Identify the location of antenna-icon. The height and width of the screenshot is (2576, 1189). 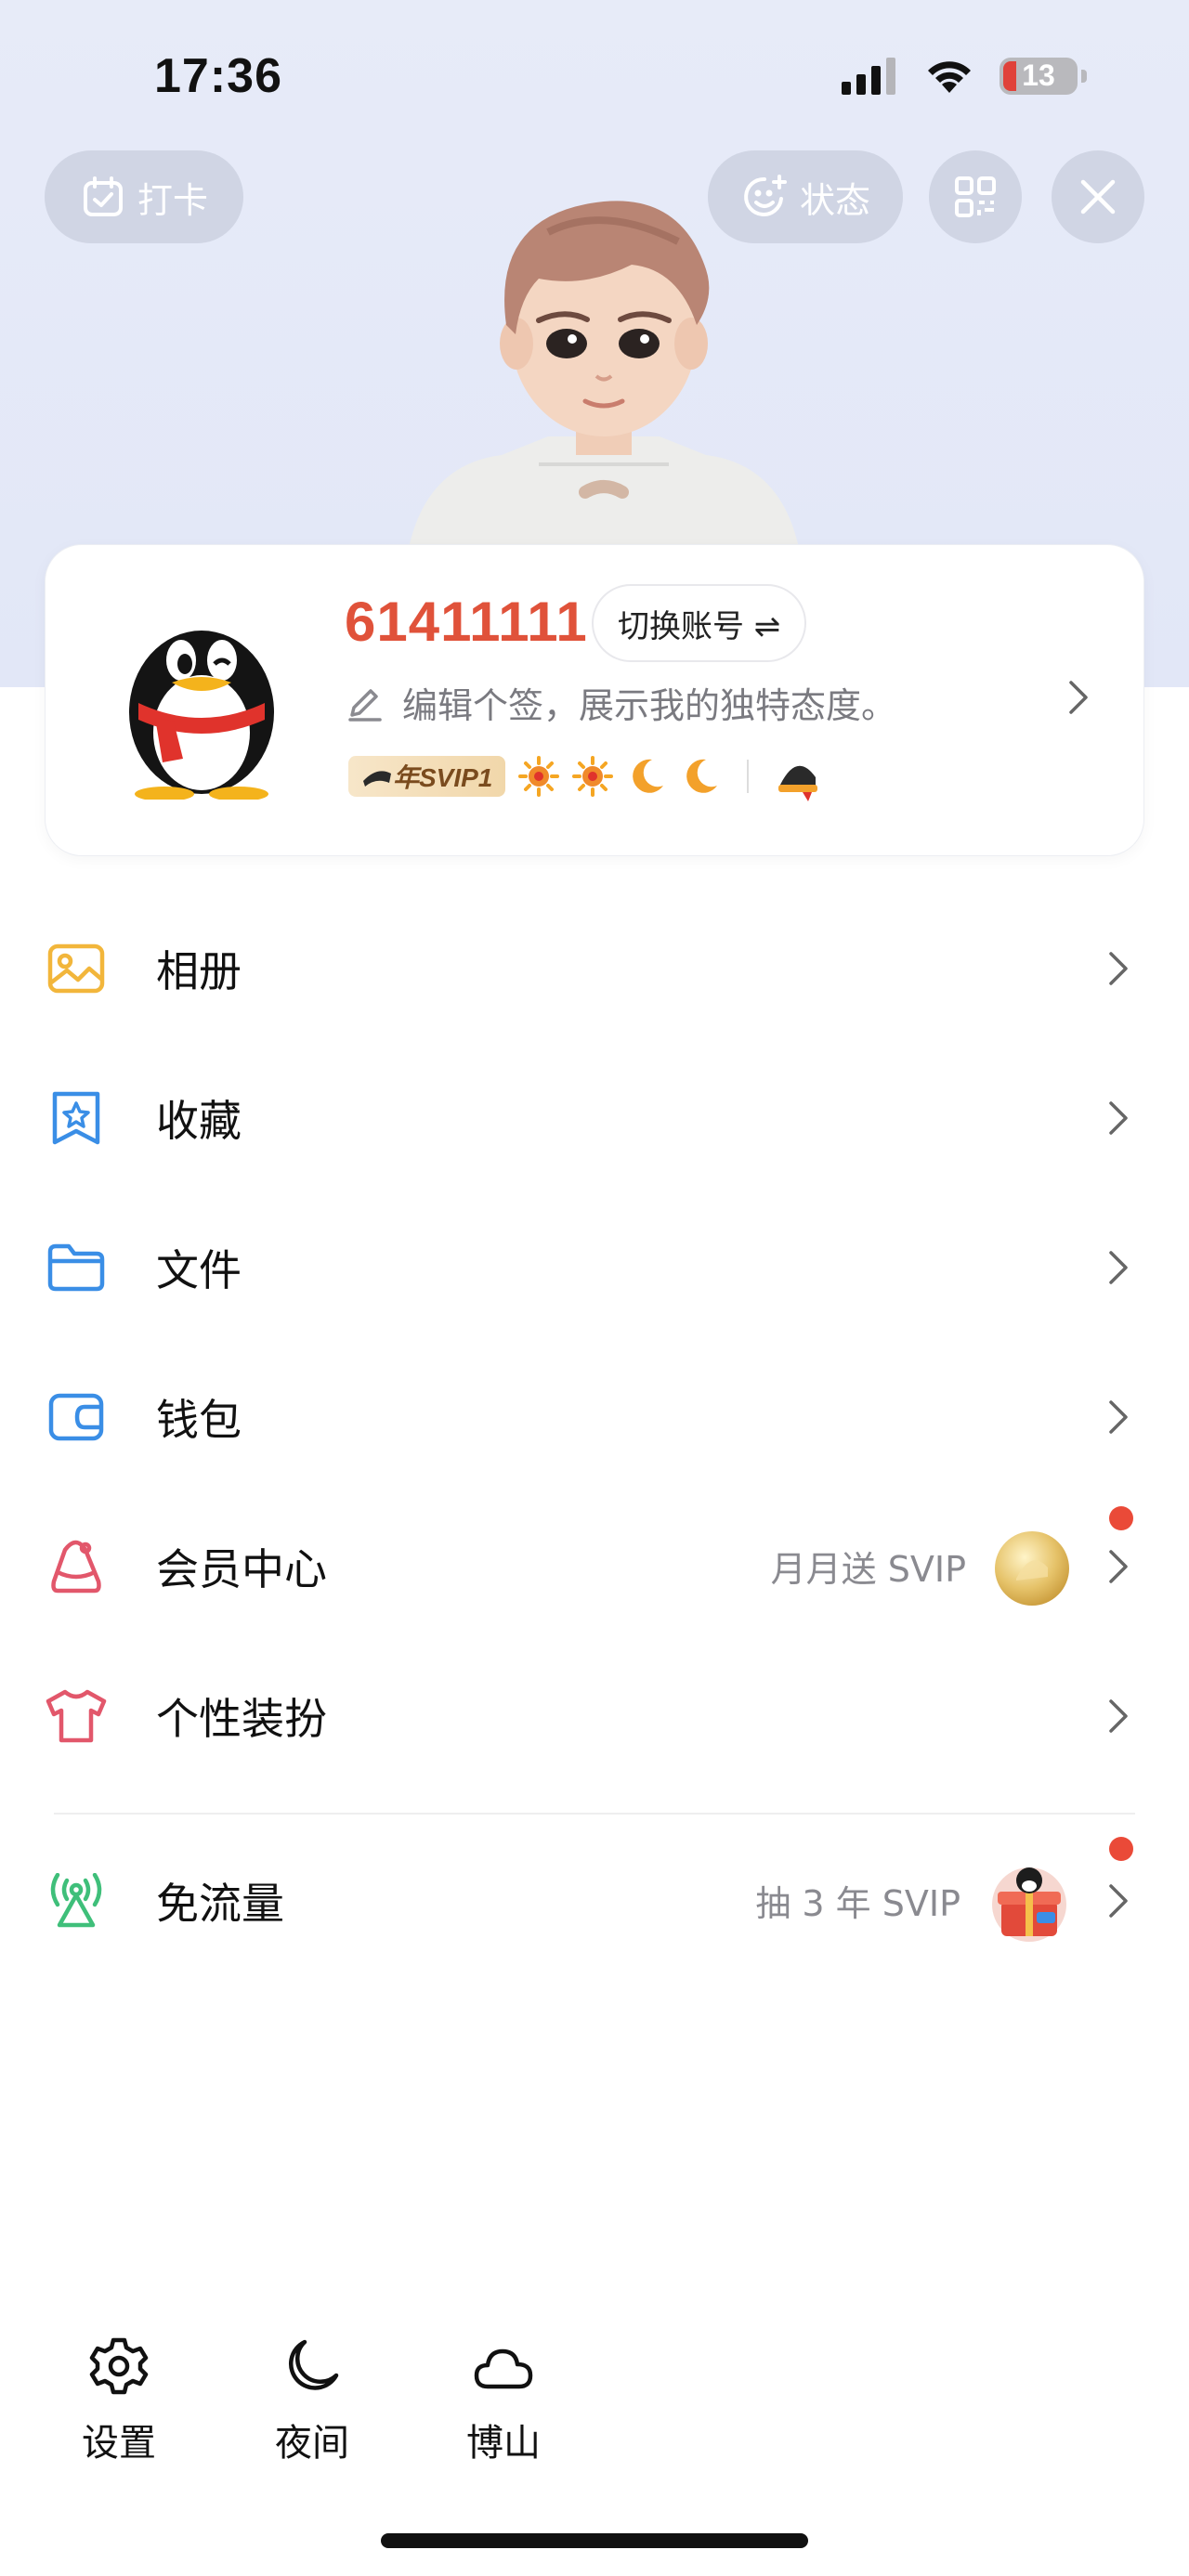
(76, 1900).